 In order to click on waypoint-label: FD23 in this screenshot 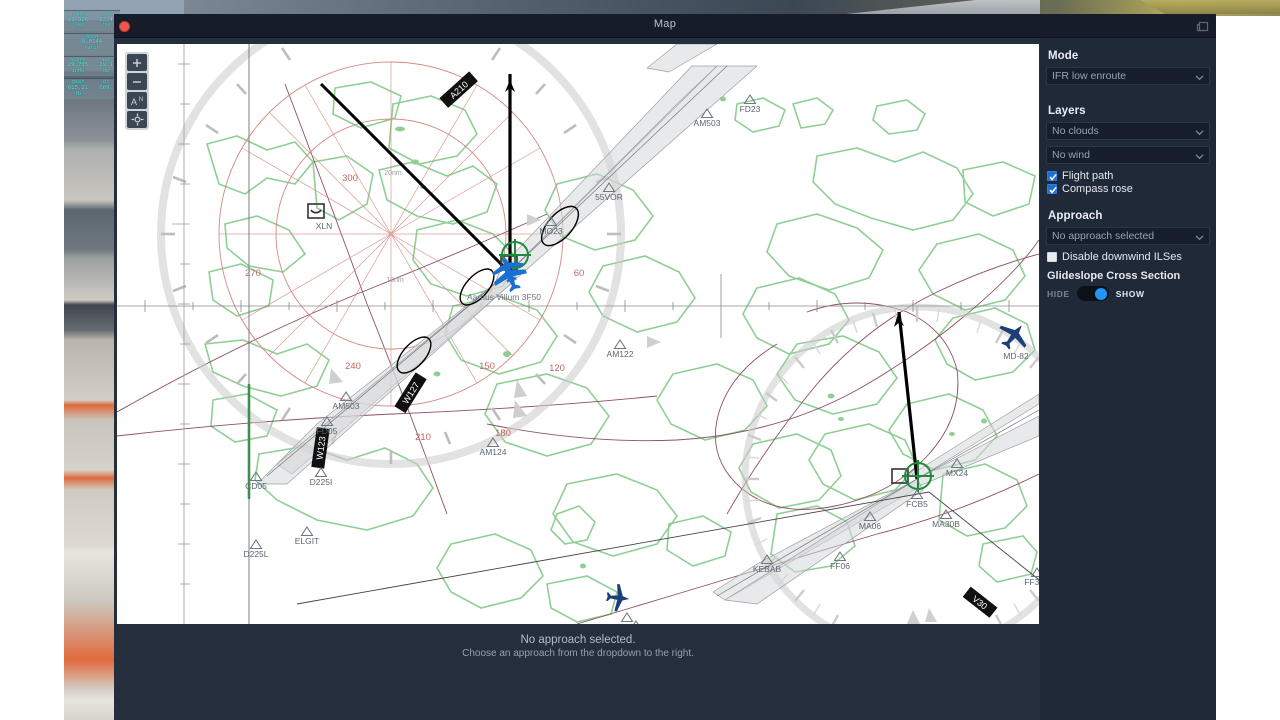, I will do `click(750, 109)`.